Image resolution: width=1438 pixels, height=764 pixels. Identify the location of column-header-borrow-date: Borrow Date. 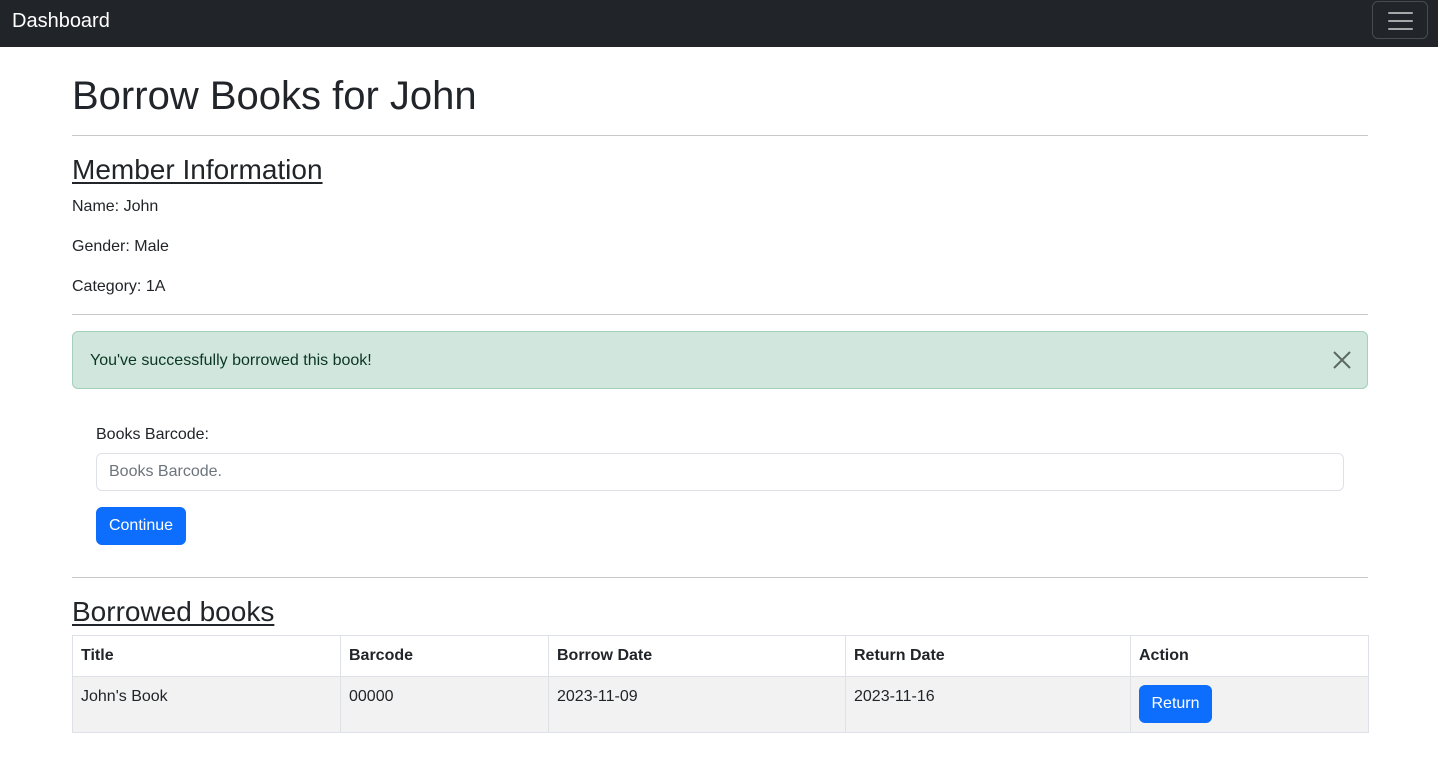
(697, 656).